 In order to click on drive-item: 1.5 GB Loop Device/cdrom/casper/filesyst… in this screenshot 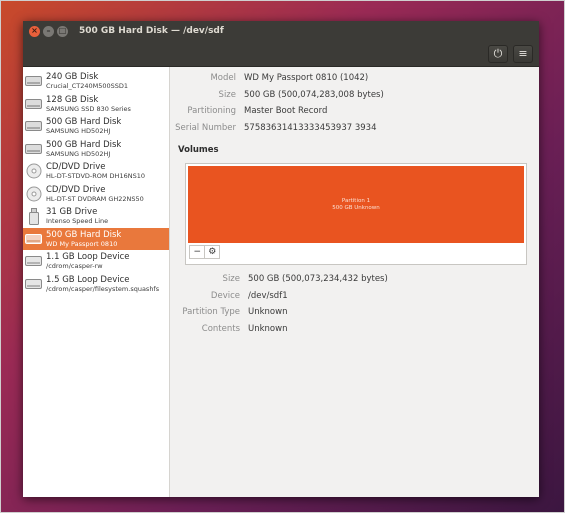, I will do `click(96, 284)`.